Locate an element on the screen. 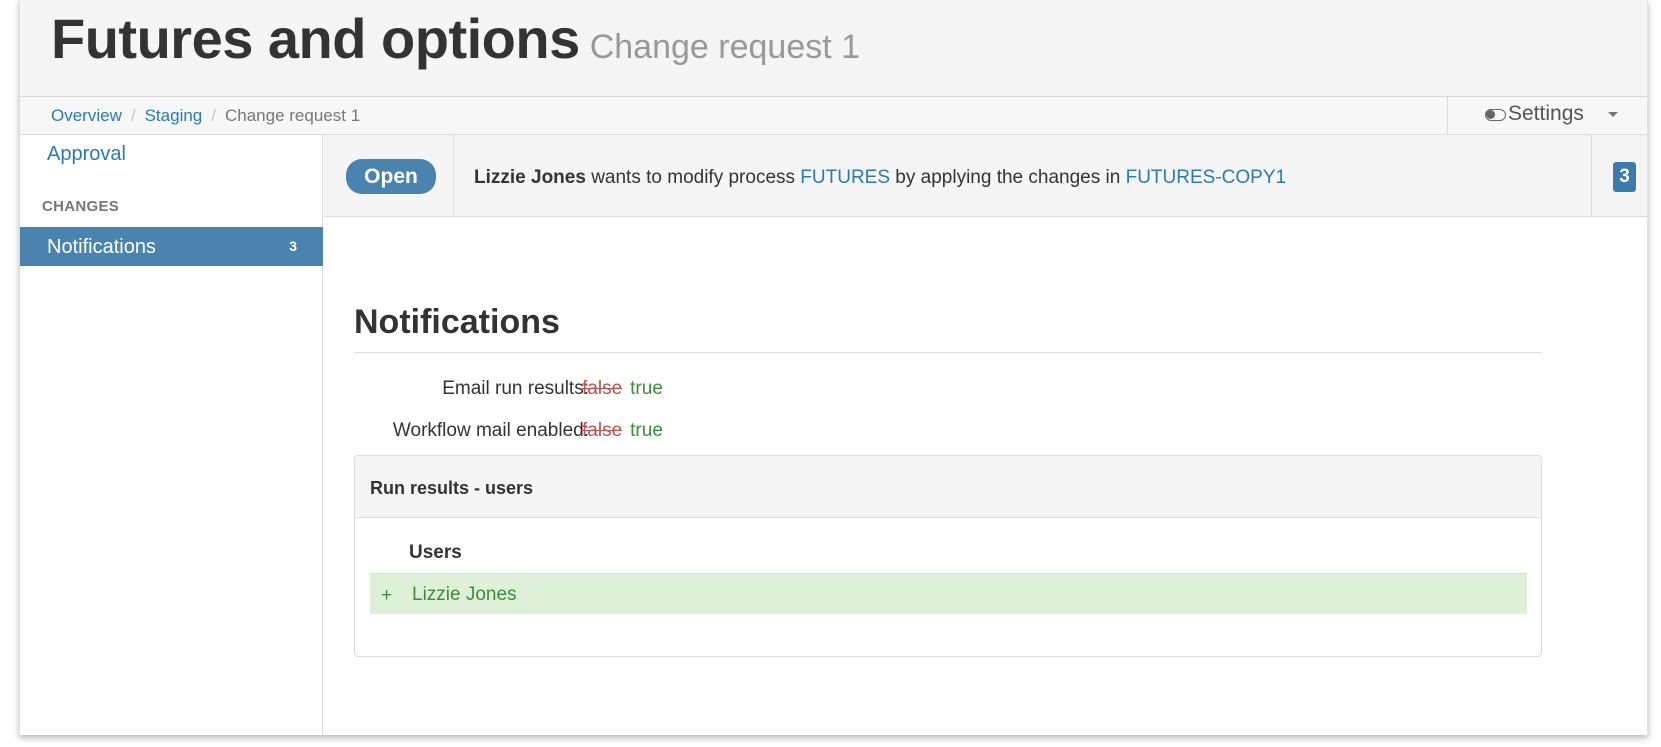 This screenshot has width=1661, height=747. sidebar-item-notifications: Notifications 3 is located at coordinates (171, 246).